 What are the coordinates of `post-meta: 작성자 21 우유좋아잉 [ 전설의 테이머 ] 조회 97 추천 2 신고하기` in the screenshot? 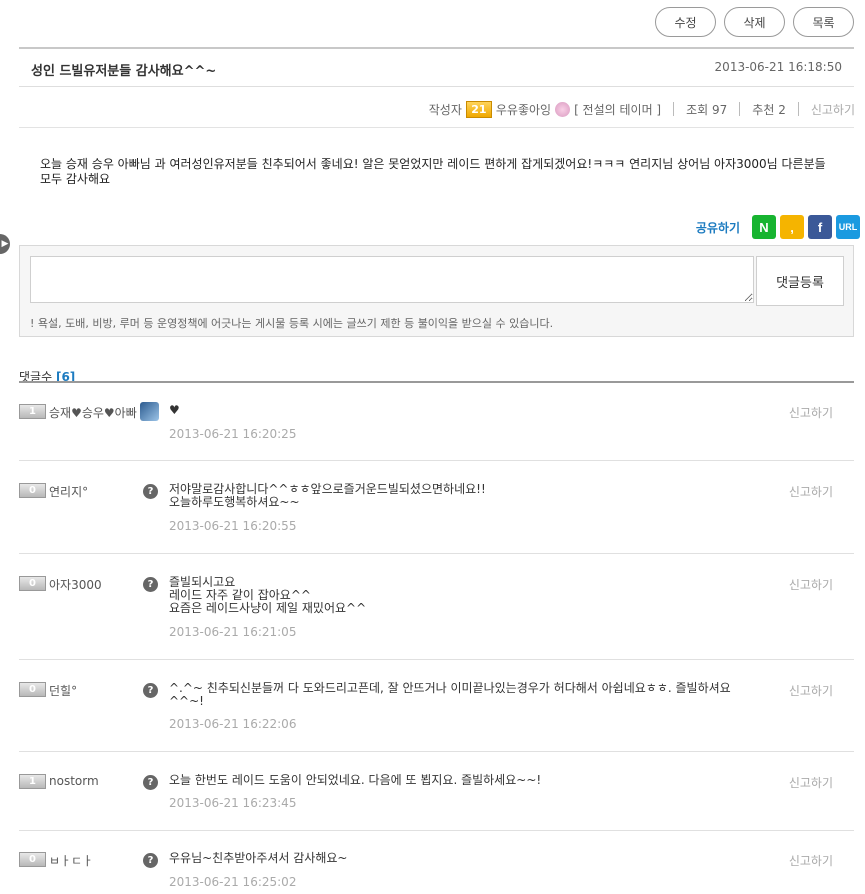 It's located at (642, 109).